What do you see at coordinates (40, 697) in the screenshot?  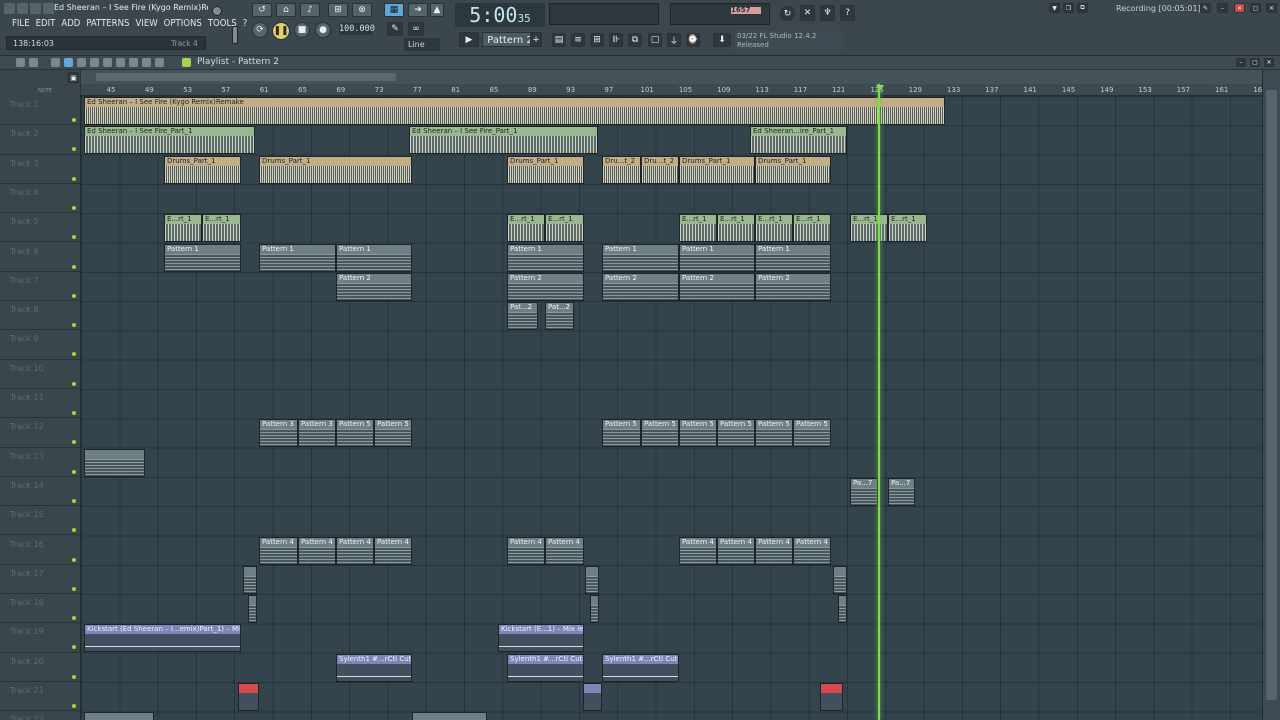 I see `track-header: Track 21` at bounding box center [40, 697].